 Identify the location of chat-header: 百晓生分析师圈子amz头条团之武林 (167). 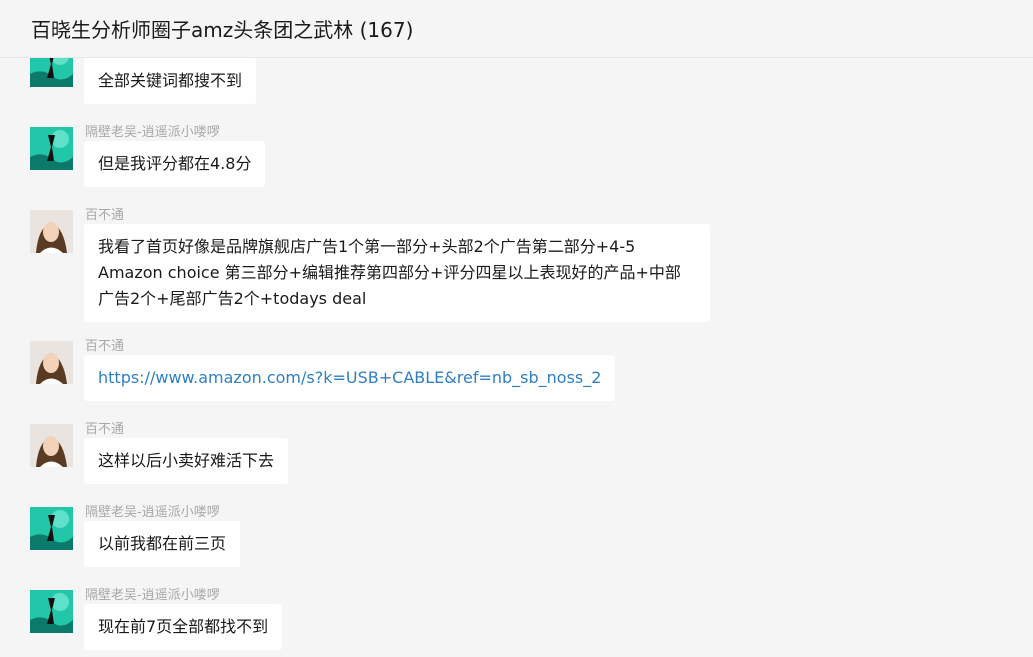
(516, 29).